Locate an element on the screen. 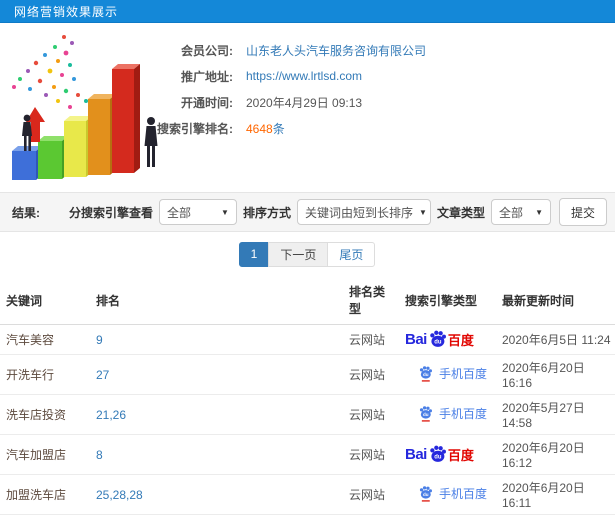  updated-cell: 2020年6月5日 11:24 is located at coordinates (555, 339).